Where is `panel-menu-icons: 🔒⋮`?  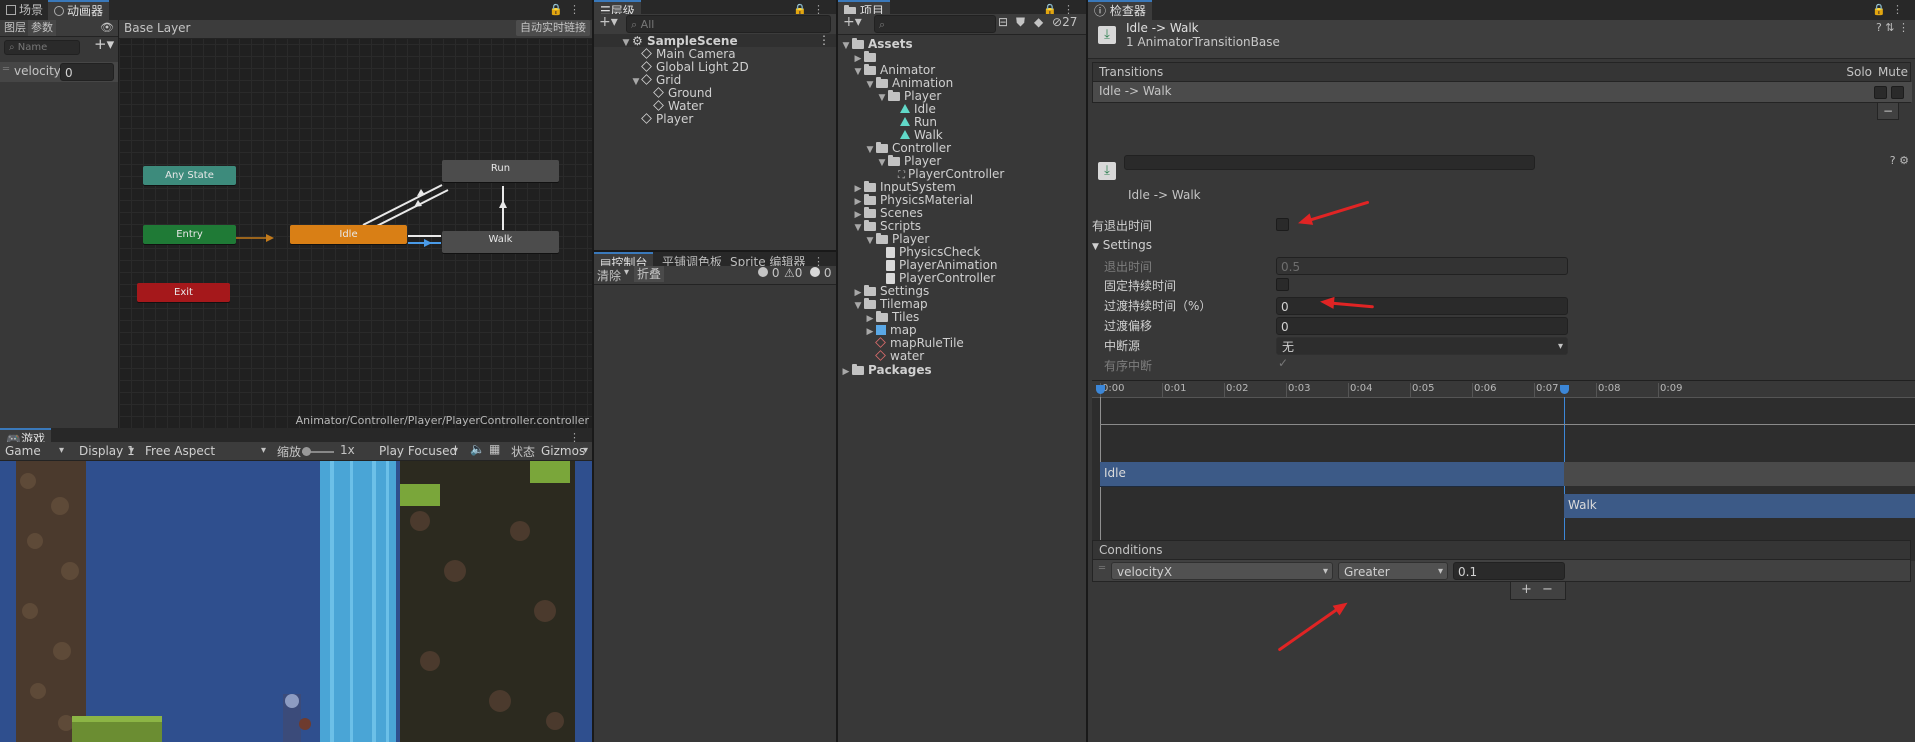
panel-menu-icons: 🔒⋮ is located at coordinates (567, 9).